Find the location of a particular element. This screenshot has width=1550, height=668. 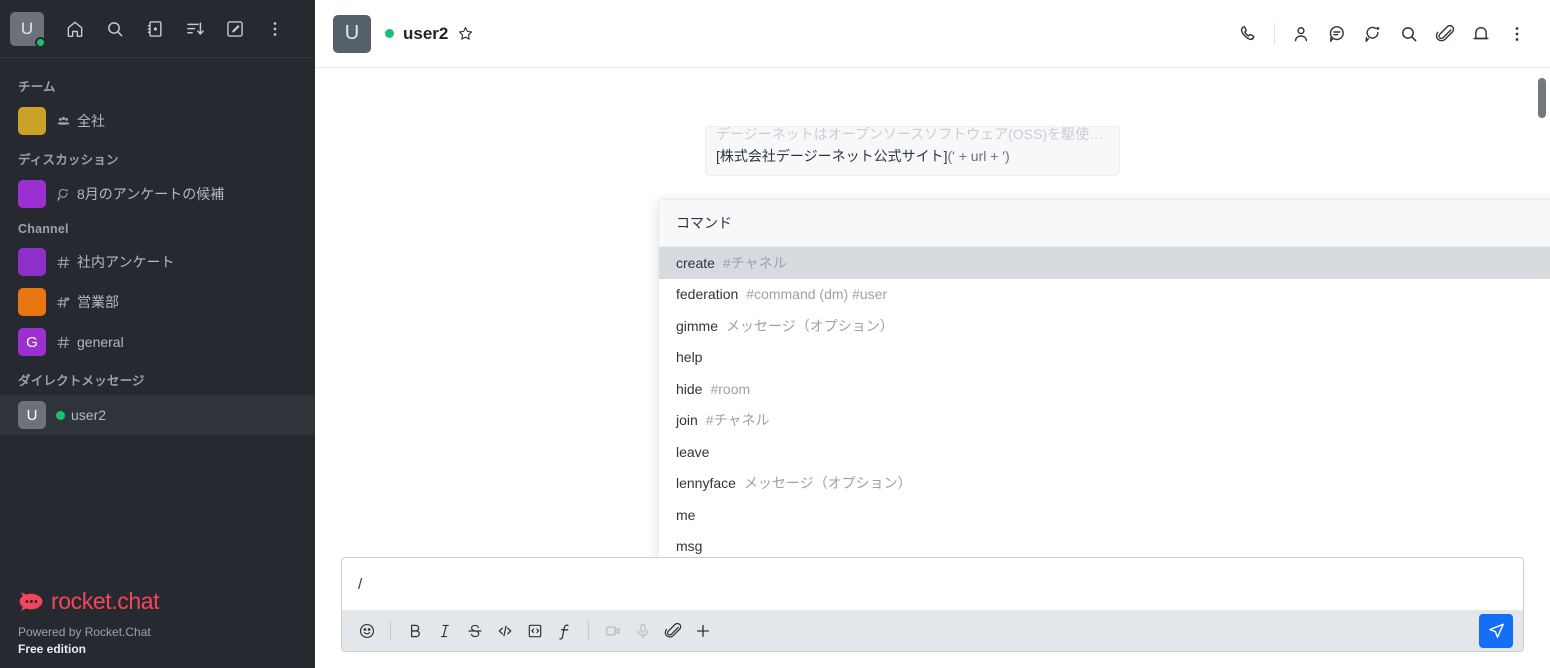

sidebar-item-august-survey: 8月のアンケートの候補 is located at coordinates (157, 194).